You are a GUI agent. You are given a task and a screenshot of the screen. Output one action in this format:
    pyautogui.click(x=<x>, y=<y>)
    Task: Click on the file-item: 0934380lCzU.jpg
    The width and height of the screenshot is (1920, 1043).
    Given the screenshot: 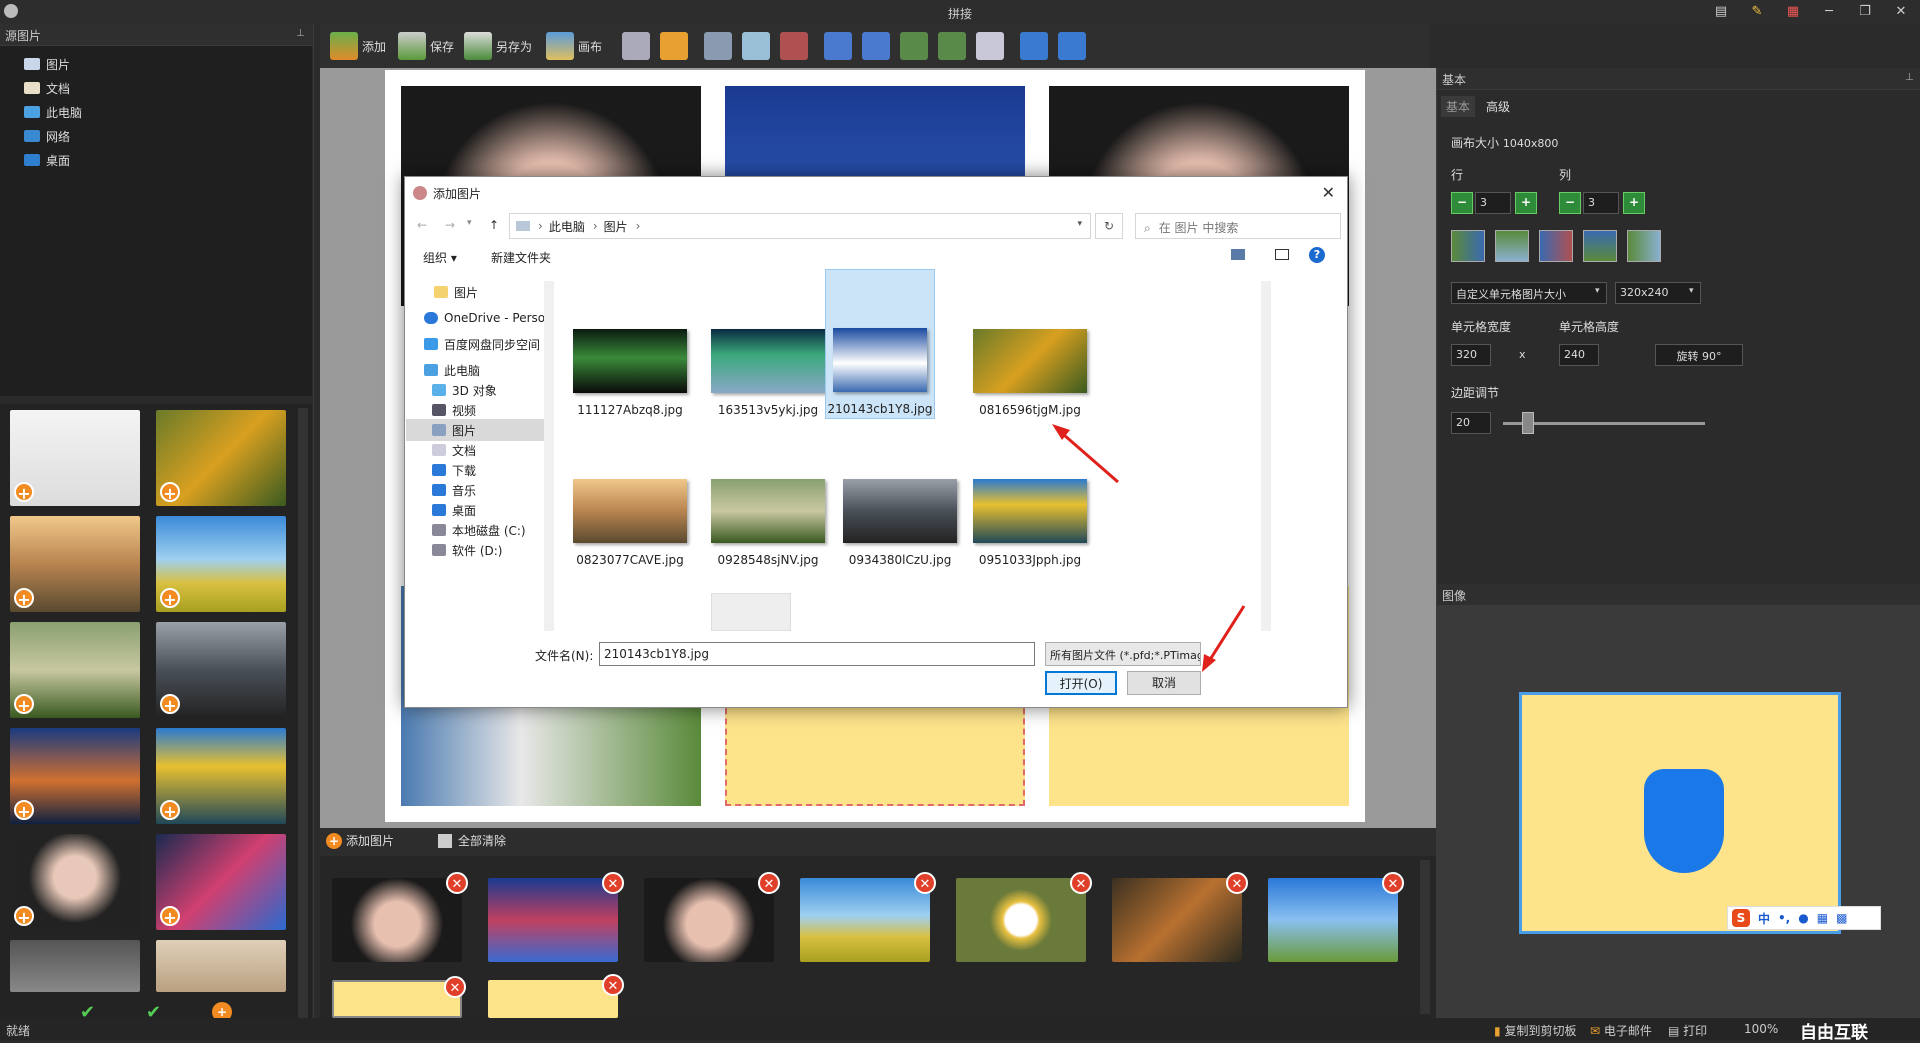 What is the action you would take?
    pyautogui.click(x=900, y=501)
    